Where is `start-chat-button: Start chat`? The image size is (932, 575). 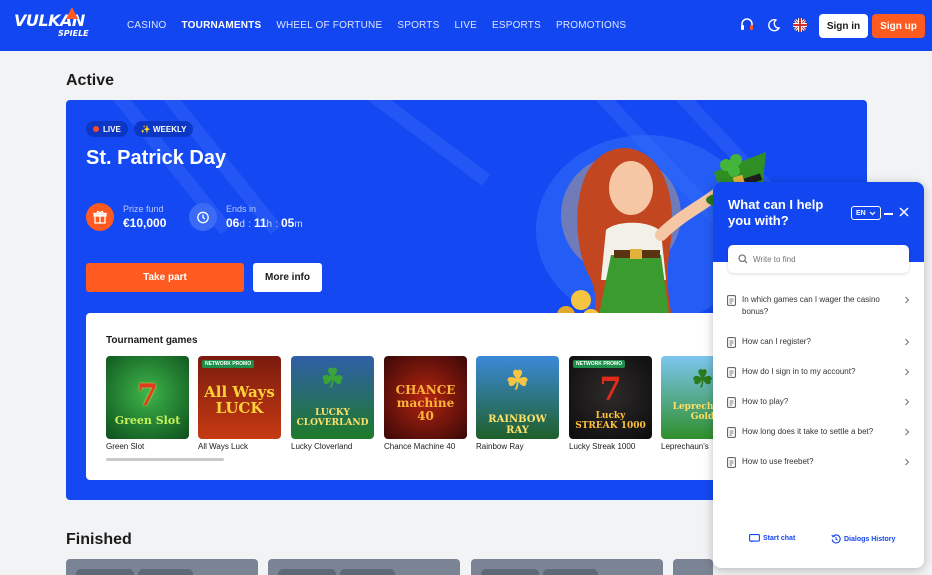 start-chat-button: Start chat is located at coordinates (772, 538).